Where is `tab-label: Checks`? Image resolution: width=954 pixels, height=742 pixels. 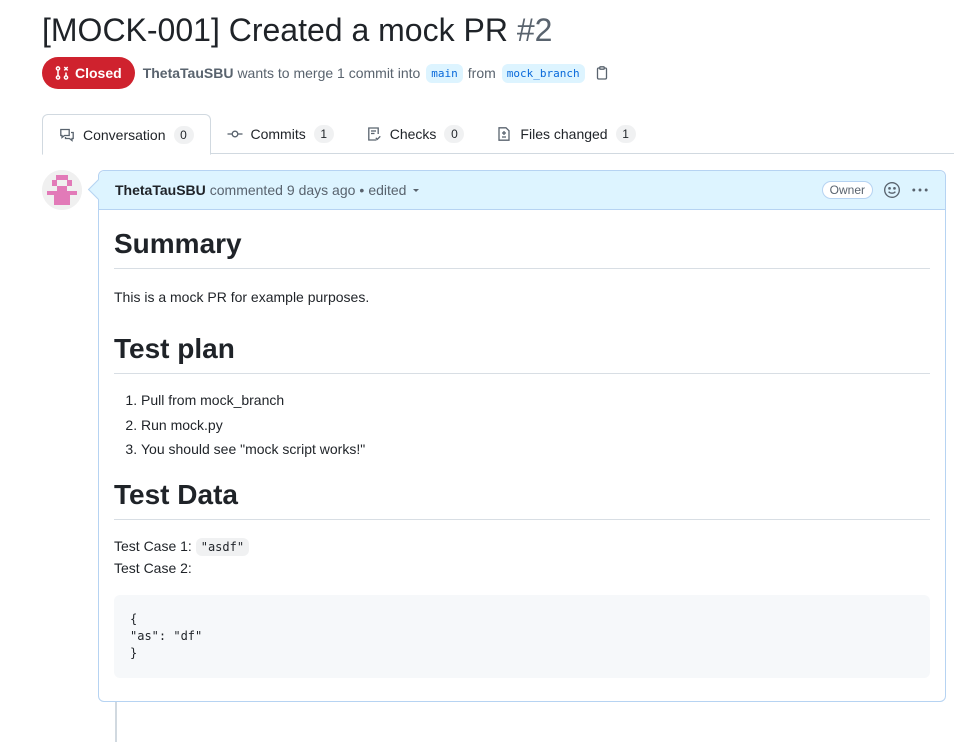
tab-label: Checks is located at coordinates (413, 134).